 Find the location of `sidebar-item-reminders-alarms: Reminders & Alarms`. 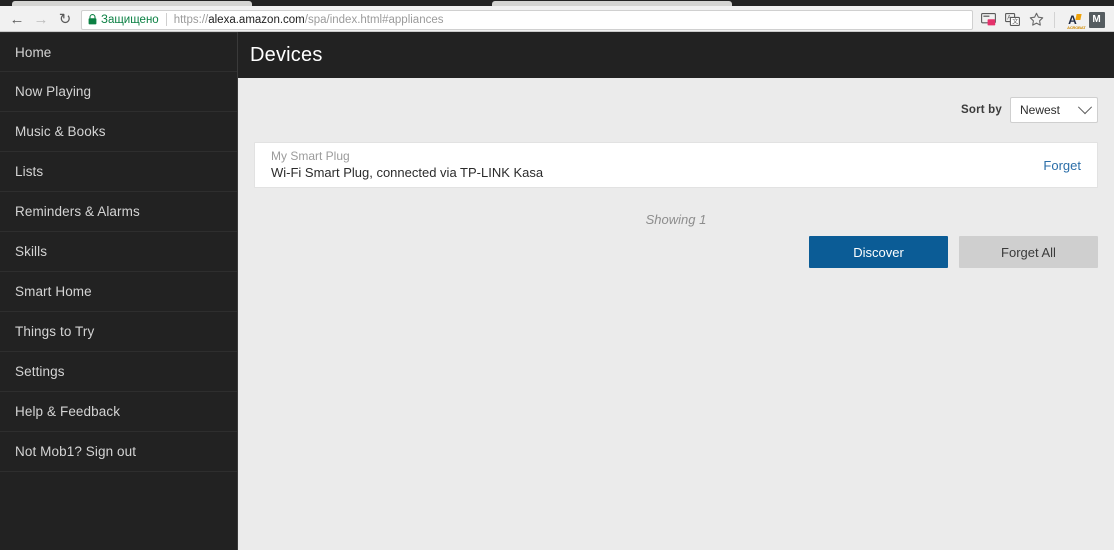

sidebar-item-reminders-alarms: Reminders & Alarms is located at coordinates (118, 212).